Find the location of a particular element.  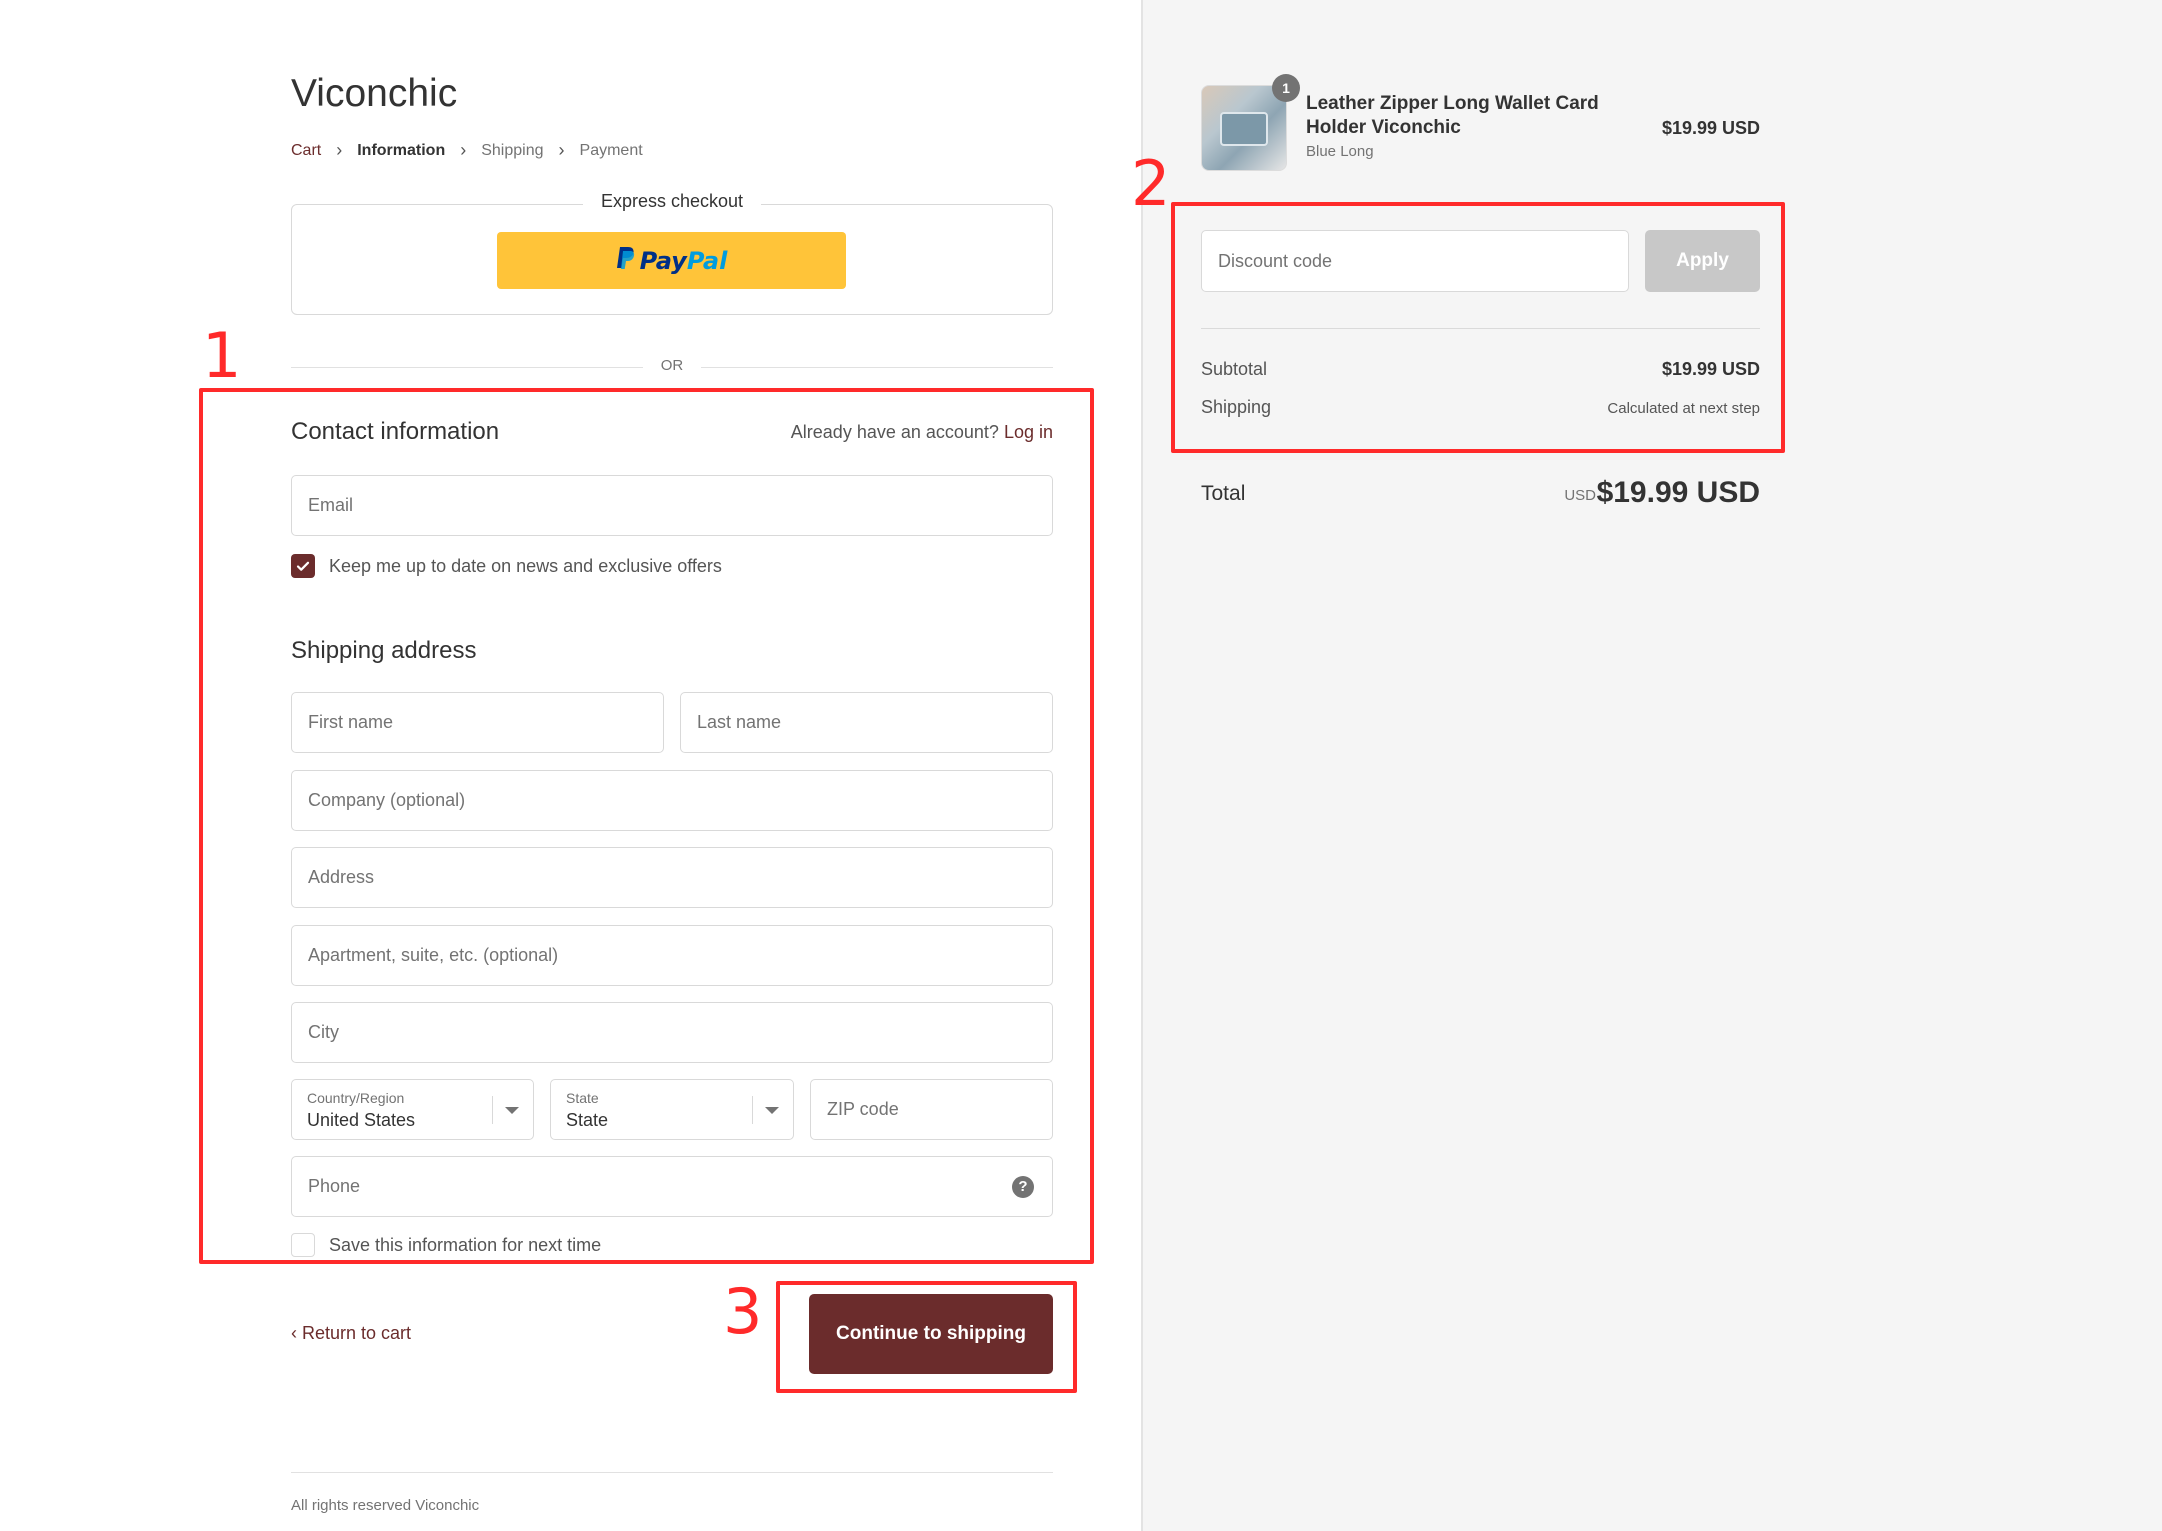

product-price: $19.99 USD is located at coordinates (1710, 128).